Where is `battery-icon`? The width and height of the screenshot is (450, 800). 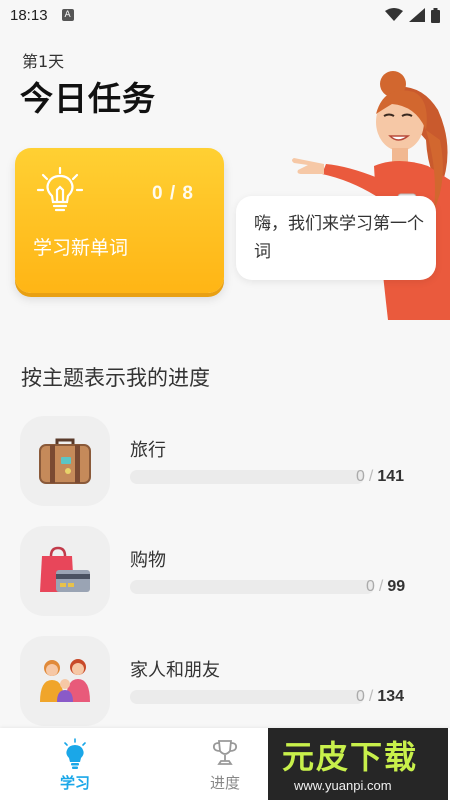
battery-icon is located at coordinates (435, 15).